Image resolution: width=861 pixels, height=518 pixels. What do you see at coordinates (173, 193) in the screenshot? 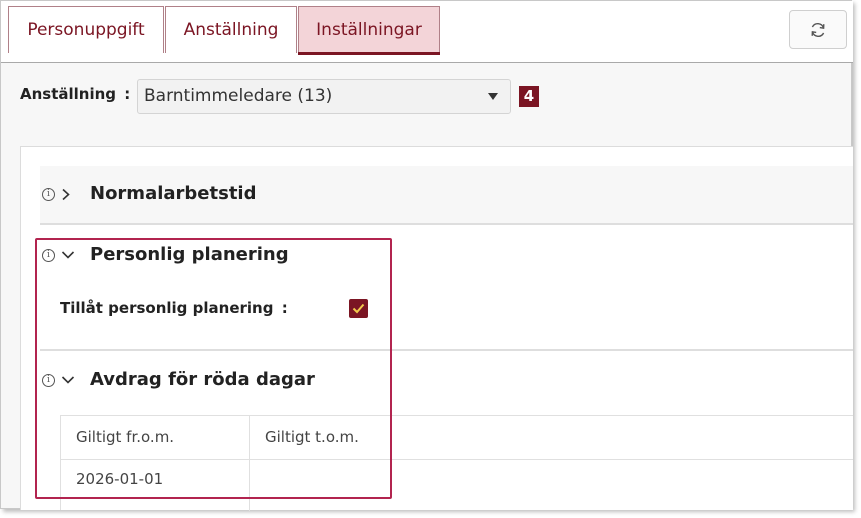
I see `section-title-normalarbetstid: Normalarbetstid` at bounding box center [173, 193].